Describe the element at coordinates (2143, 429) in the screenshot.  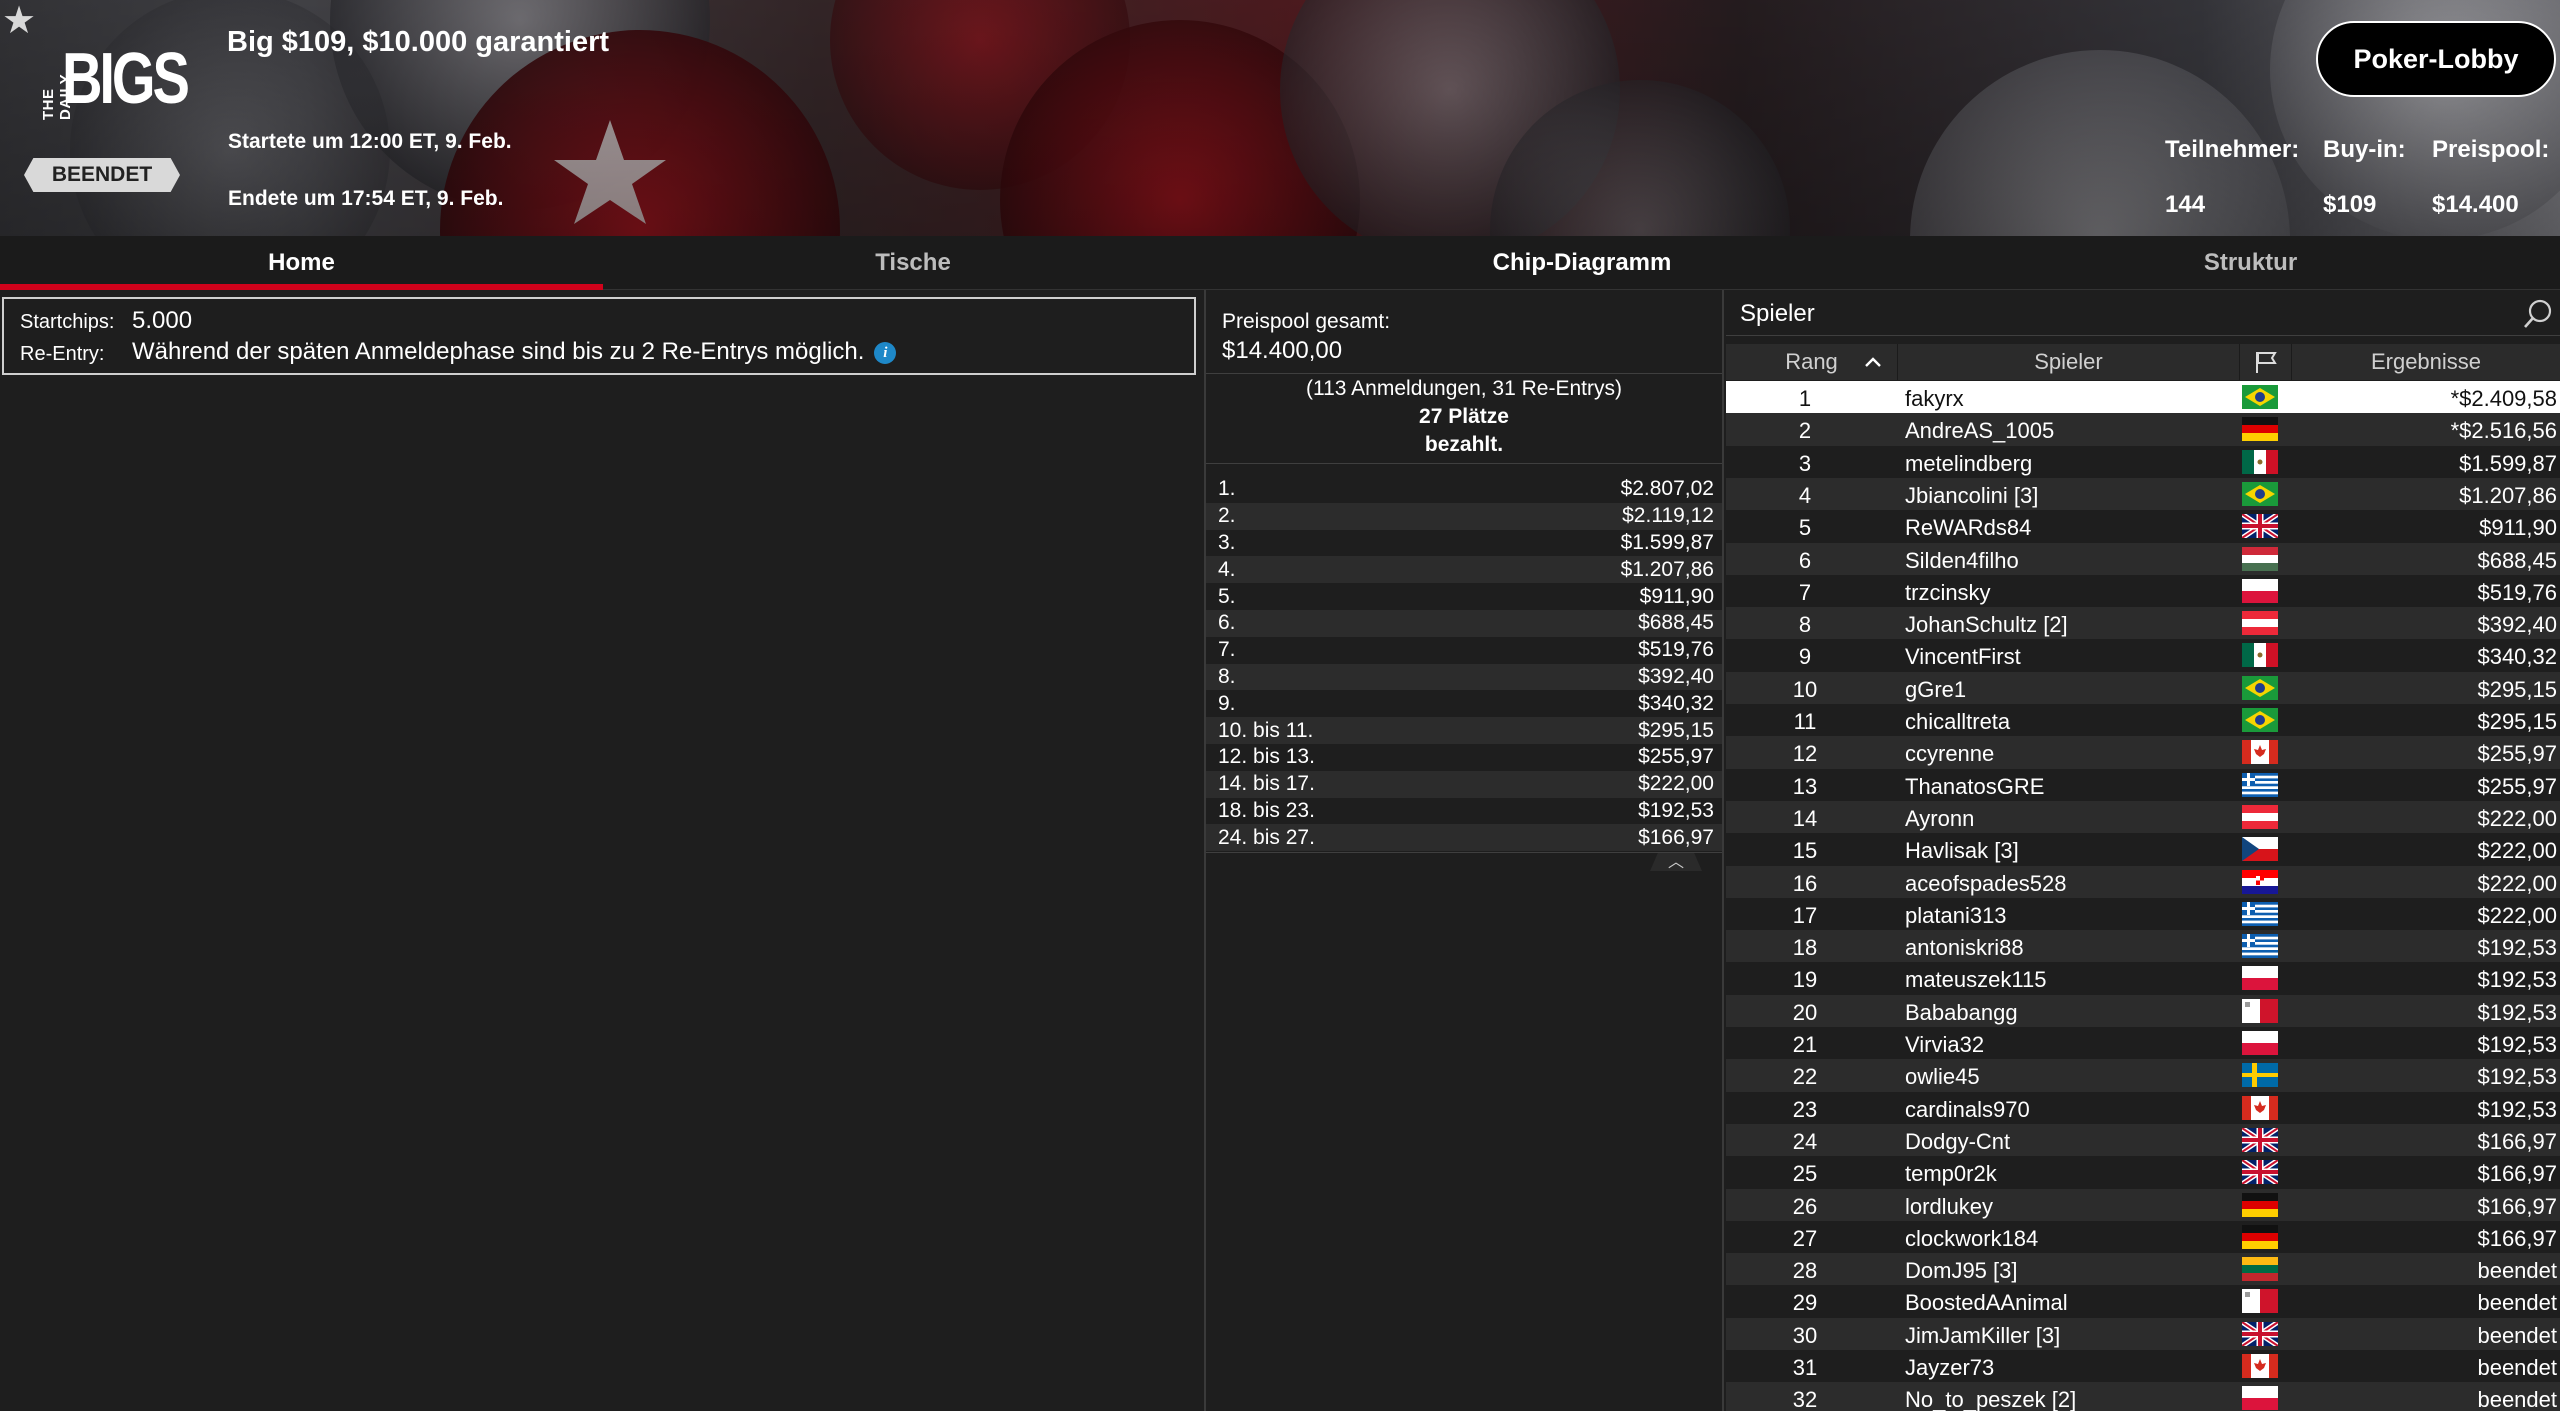
I see `player-row: 2 AndreAS_1005 *$2.516,56` at that location.